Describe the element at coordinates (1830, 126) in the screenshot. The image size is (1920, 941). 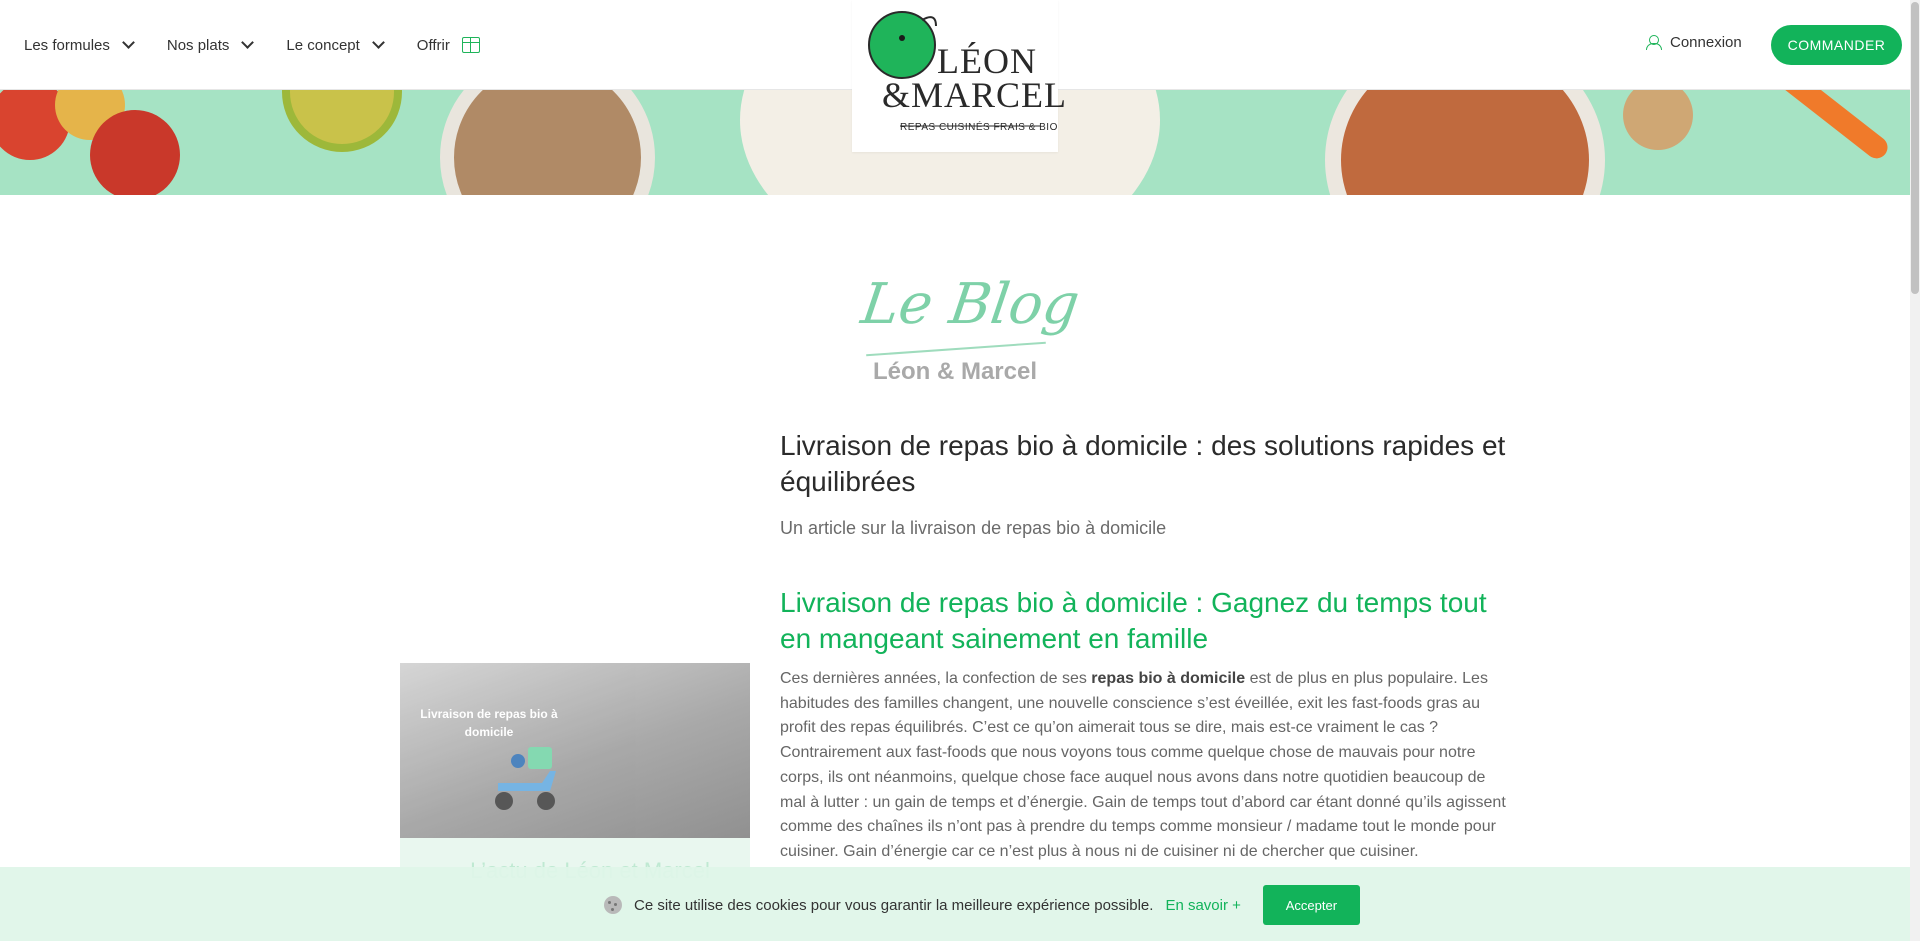
I see `carrot-image` at that location.